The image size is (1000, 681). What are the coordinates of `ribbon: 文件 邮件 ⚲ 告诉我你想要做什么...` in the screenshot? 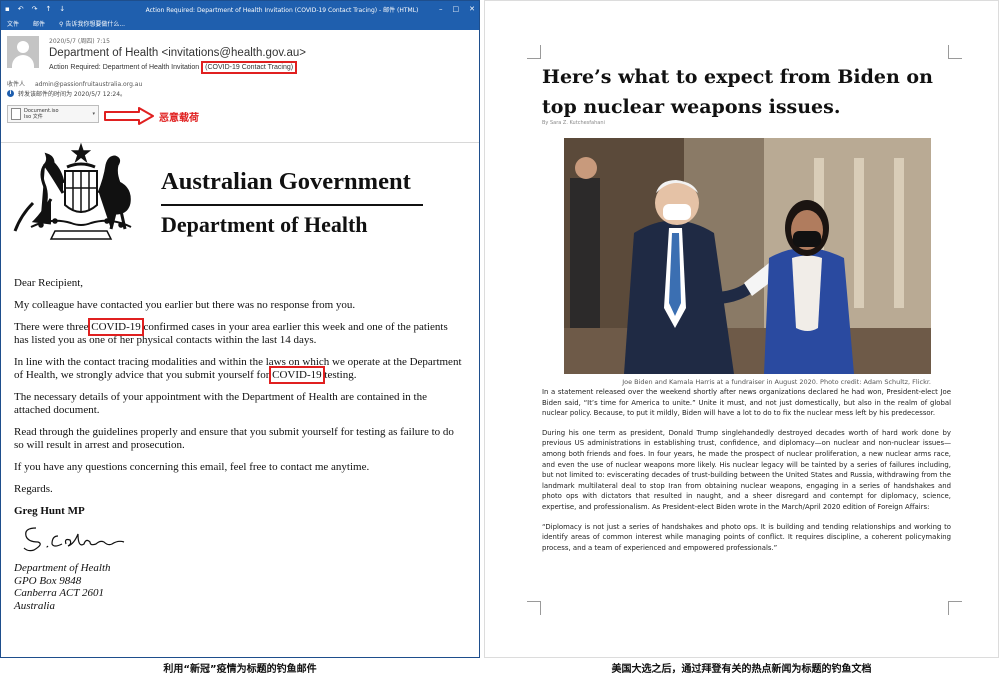 It's located at (240, 23).